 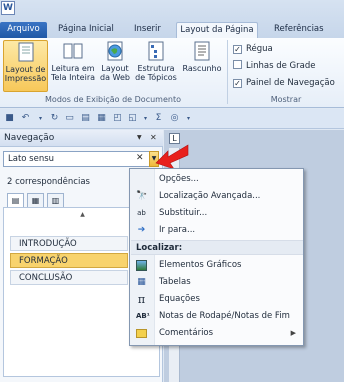 What do you see at coordinates (29, 138) in the screenshot?
I see `navigation-pane-title: Navegação` at bounding box center [29, 138].